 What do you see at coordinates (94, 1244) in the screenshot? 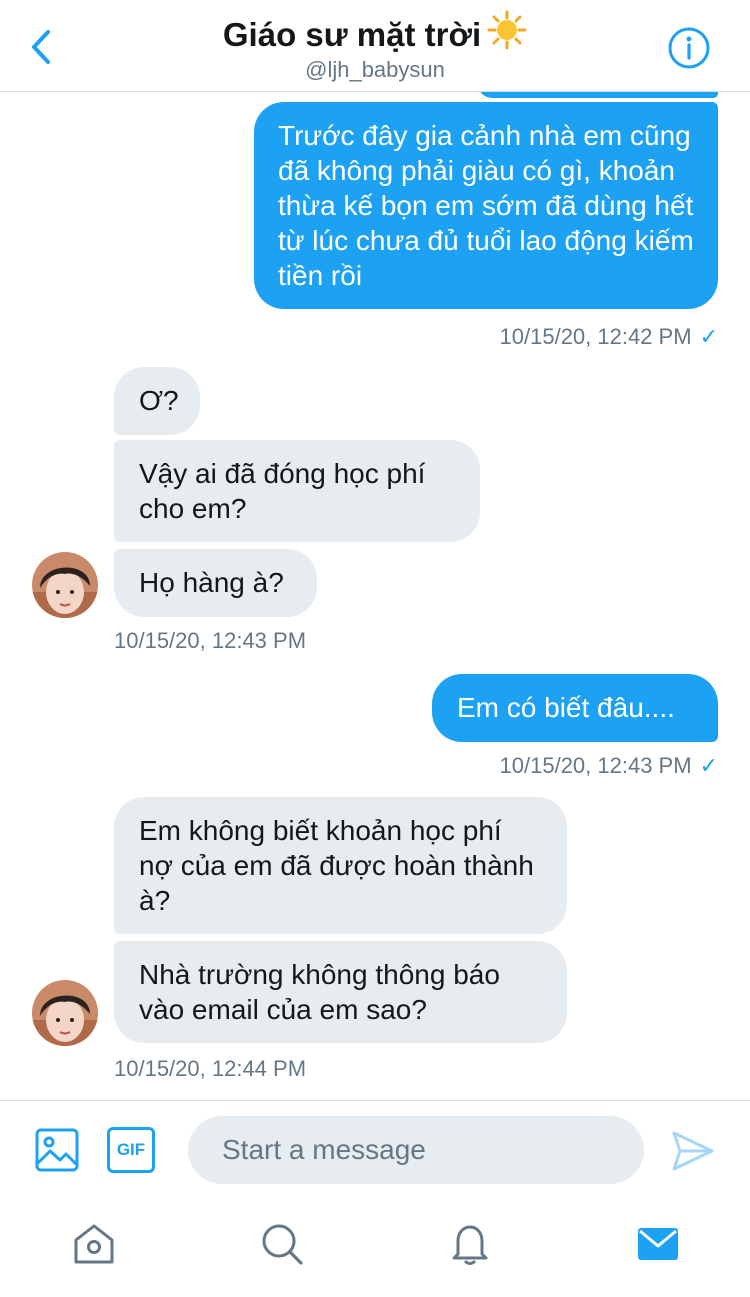
I see `home-icon` at bounding box center [94, 1244].